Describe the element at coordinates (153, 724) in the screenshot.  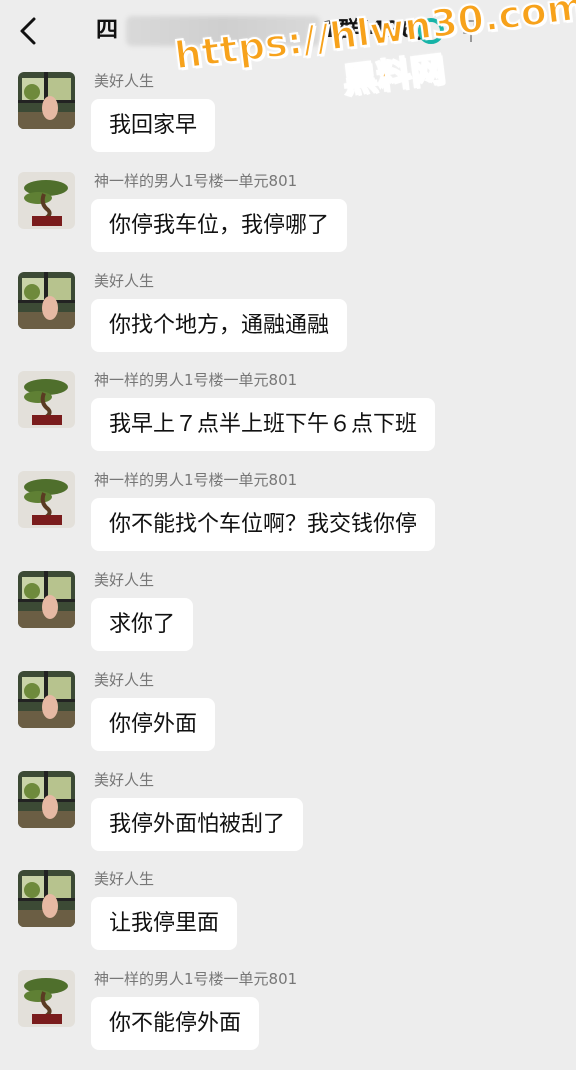
I see `message-bubble: 你停外面` at that location.